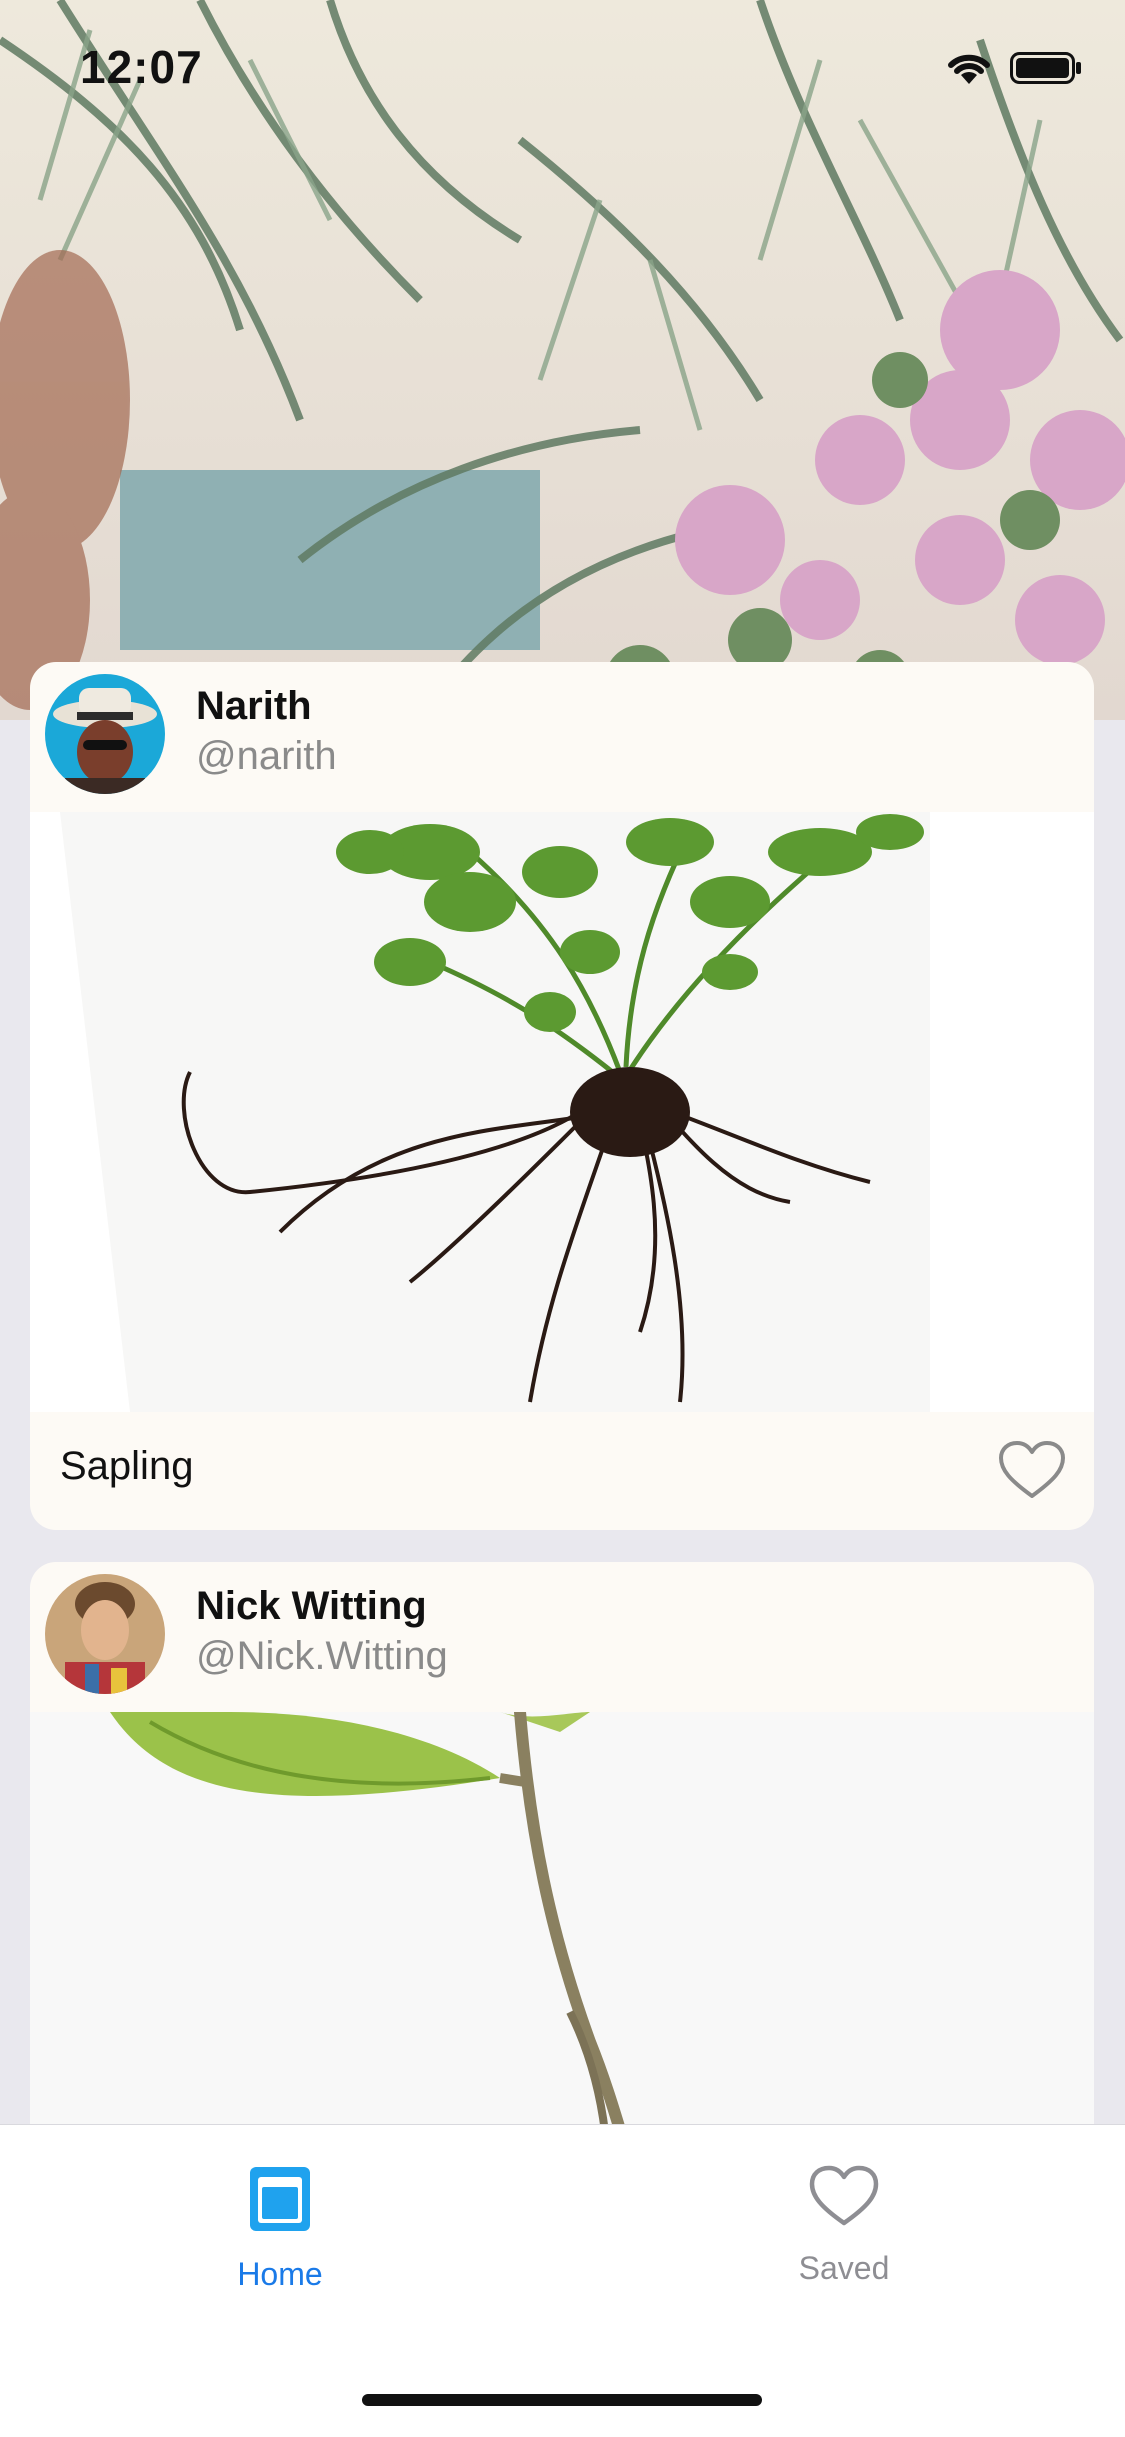 The width and height of the screenshot is (1125, 2437). I want to click on author-name: Narith, so click(254, 706).